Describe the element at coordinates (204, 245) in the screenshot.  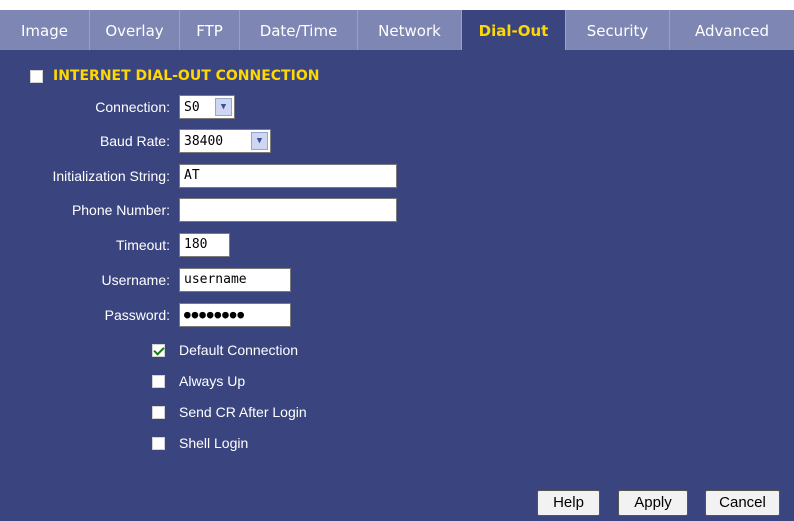
I see `timeout-input: 180` at that location.